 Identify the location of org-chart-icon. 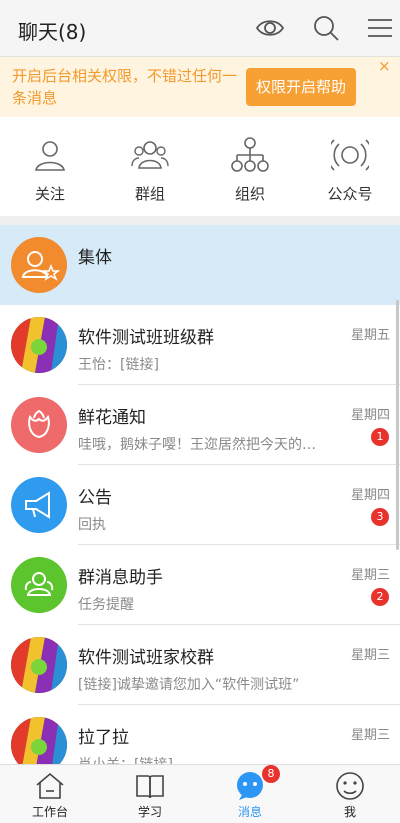
(250, 154).